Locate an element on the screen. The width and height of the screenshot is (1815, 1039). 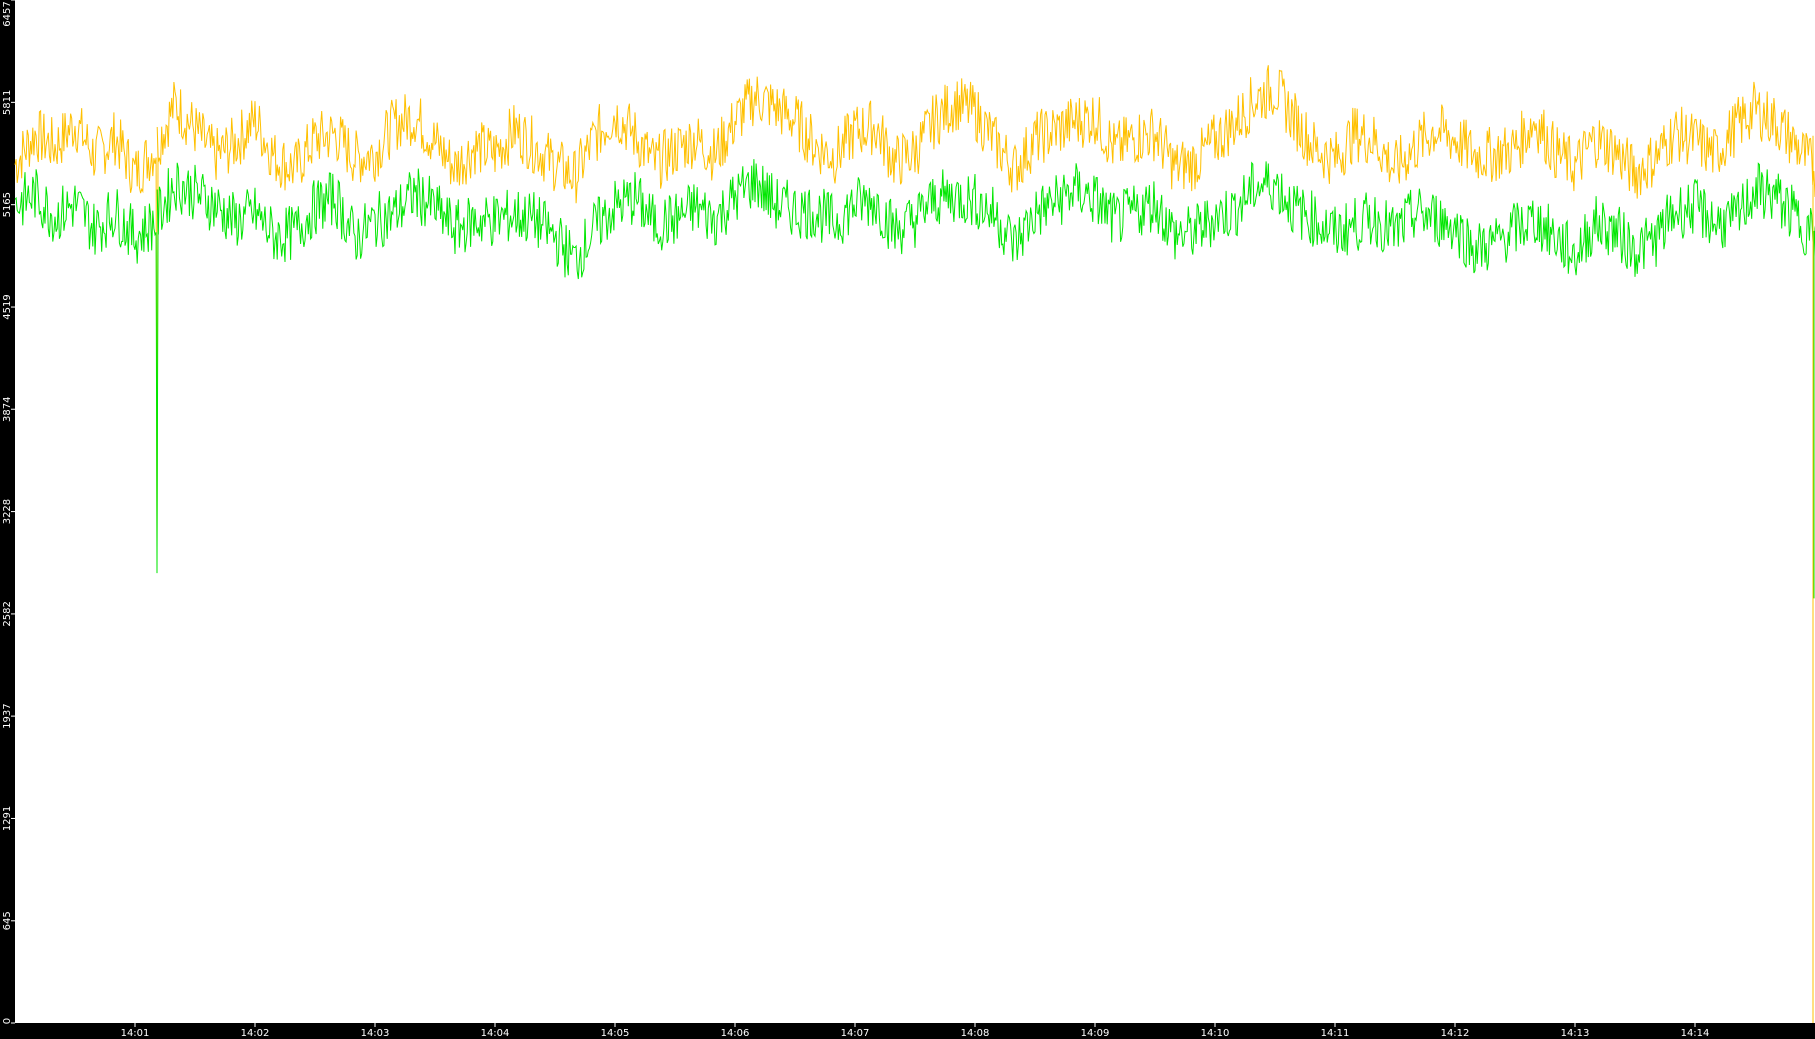
y-tick-label: 5811 is located at coordinates (7, 102).